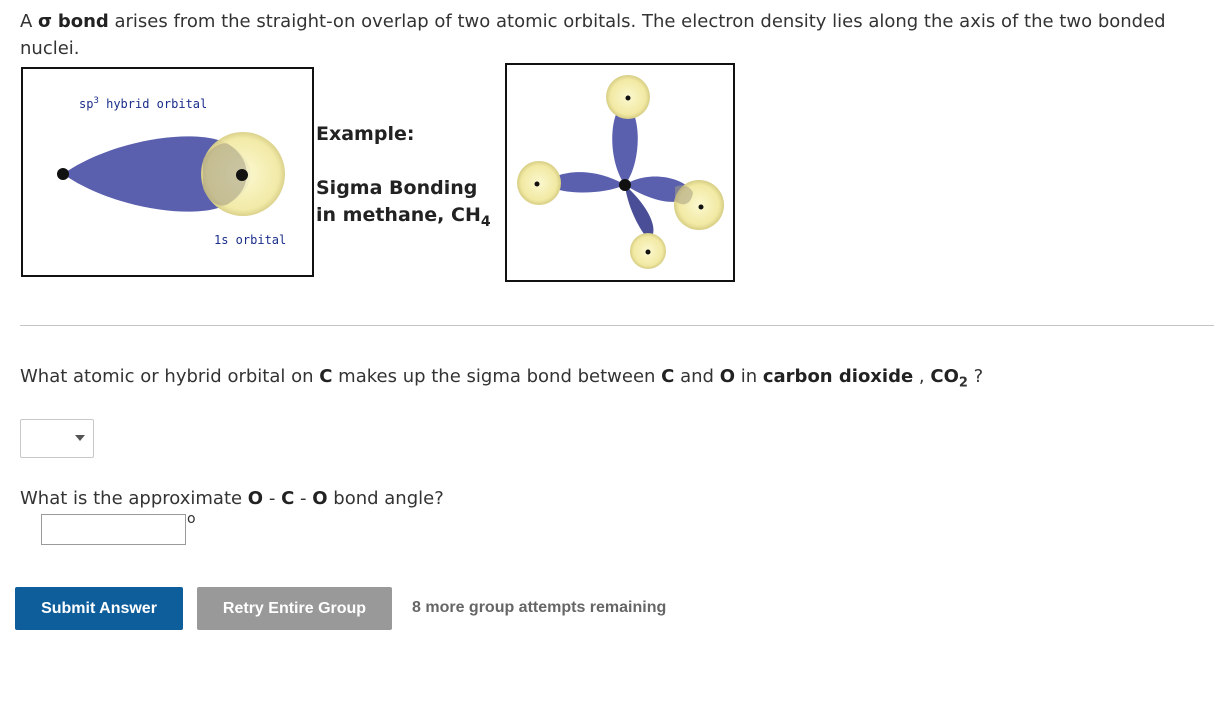 This screenshot has width=1216, height=706. What do you see at coordinates (398, 215) in the screenshot?
I see `example-line2-prefix: in methane, CH` at bounding box center [398, 215].